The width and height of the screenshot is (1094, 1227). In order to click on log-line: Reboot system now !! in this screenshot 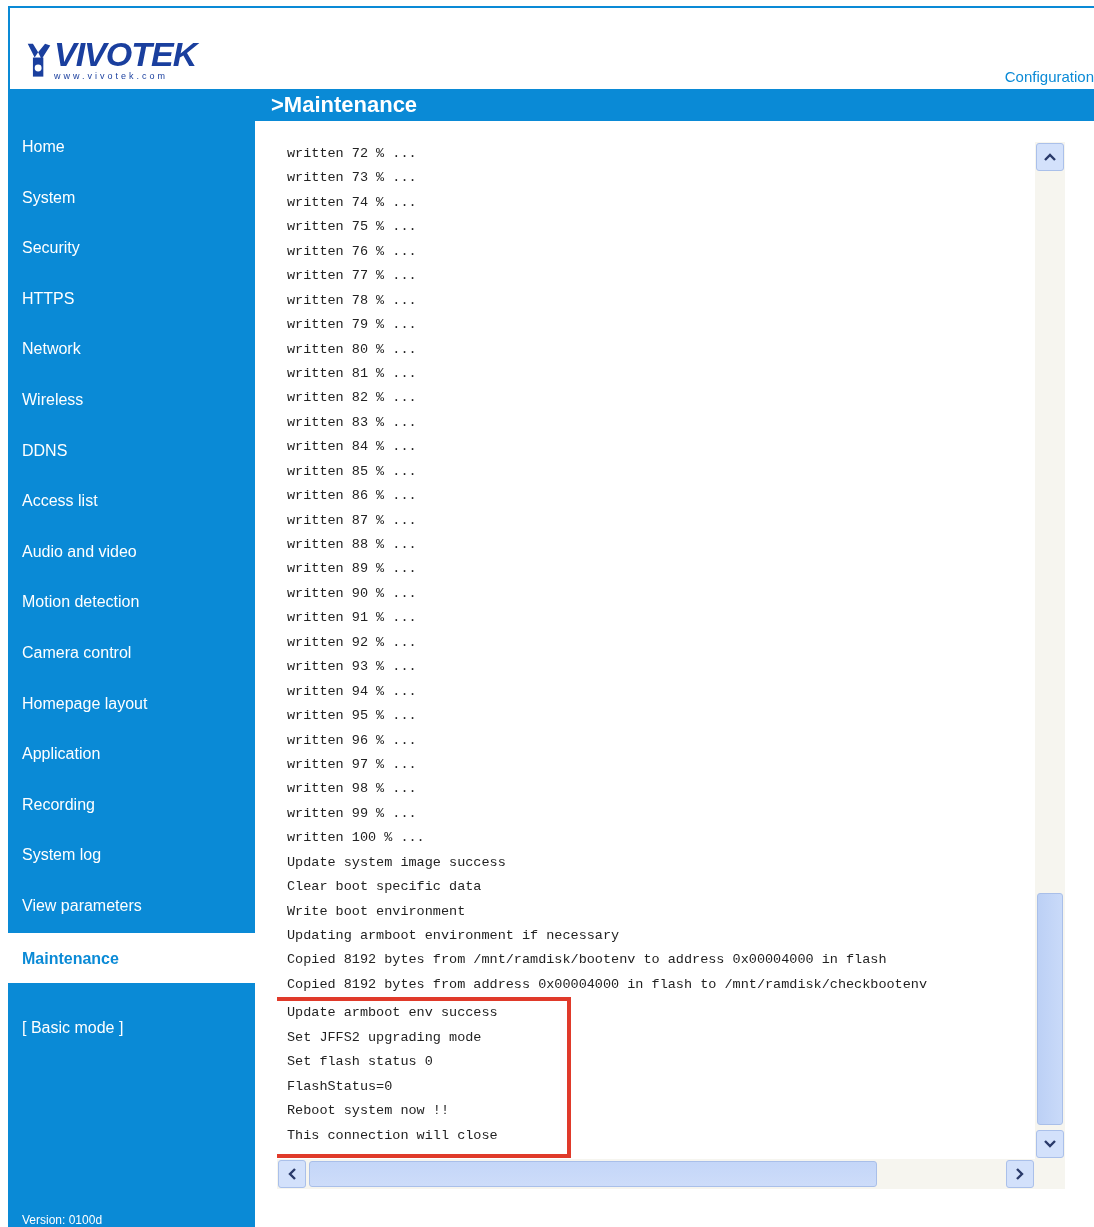, I will do `click(369, 1111)`.